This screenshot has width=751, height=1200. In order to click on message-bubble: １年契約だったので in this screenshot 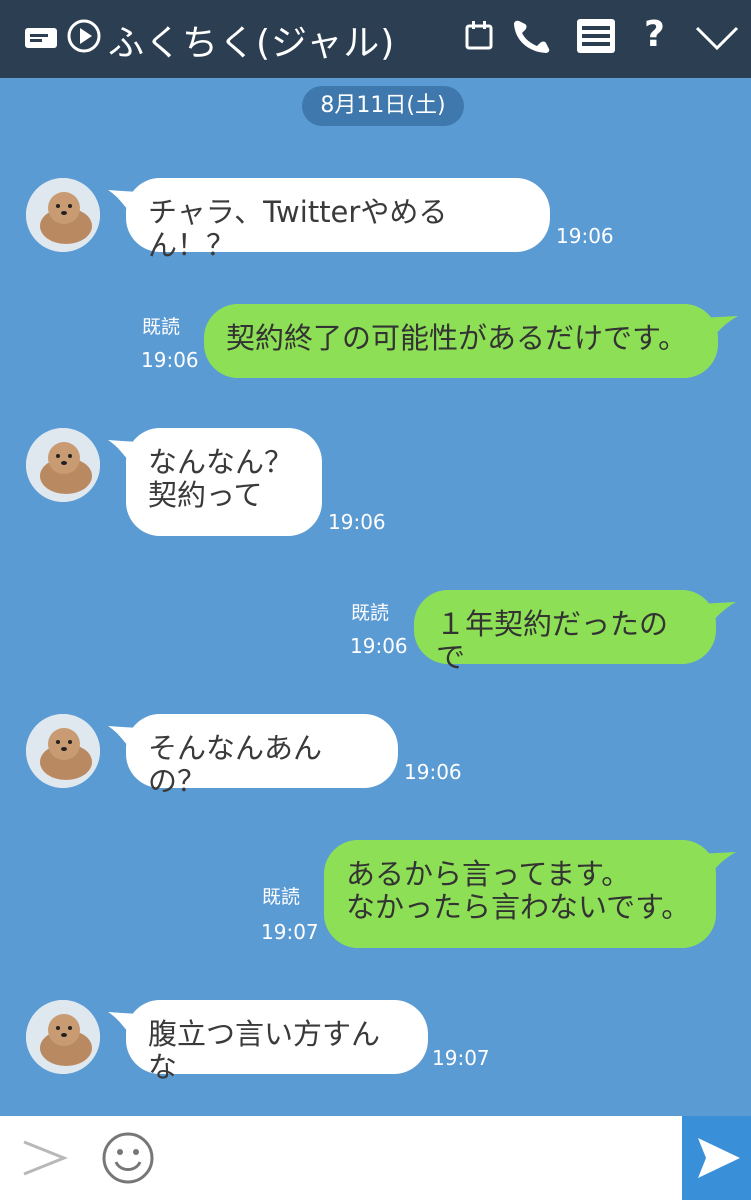, I will do `click(565, 632)`.